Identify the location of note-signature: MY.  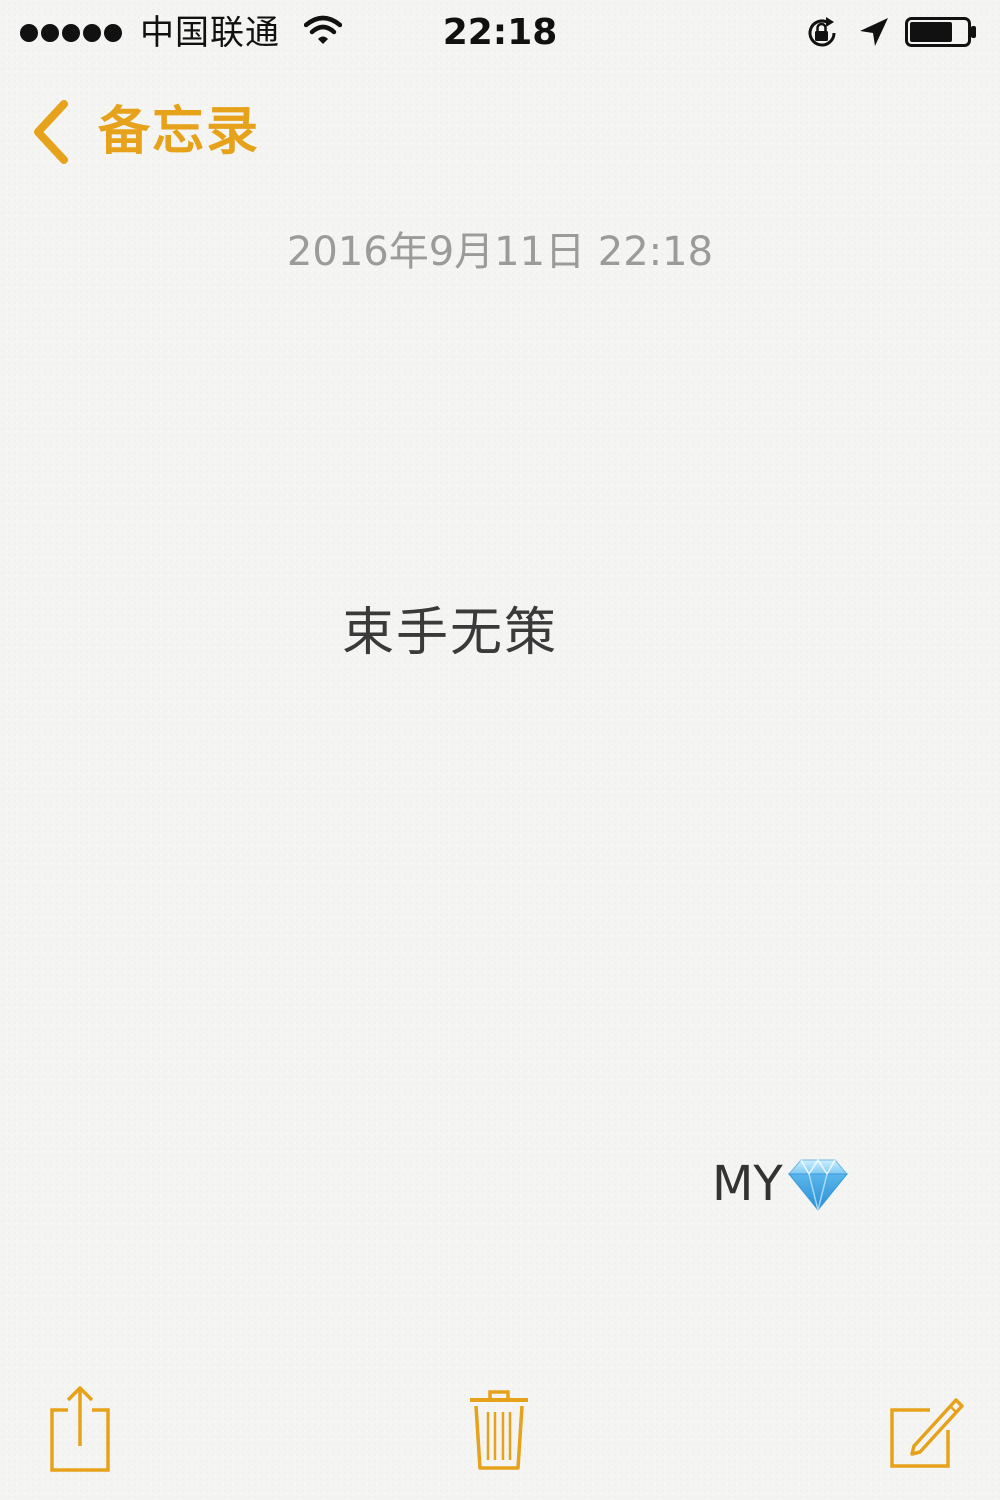
(780, 1184).